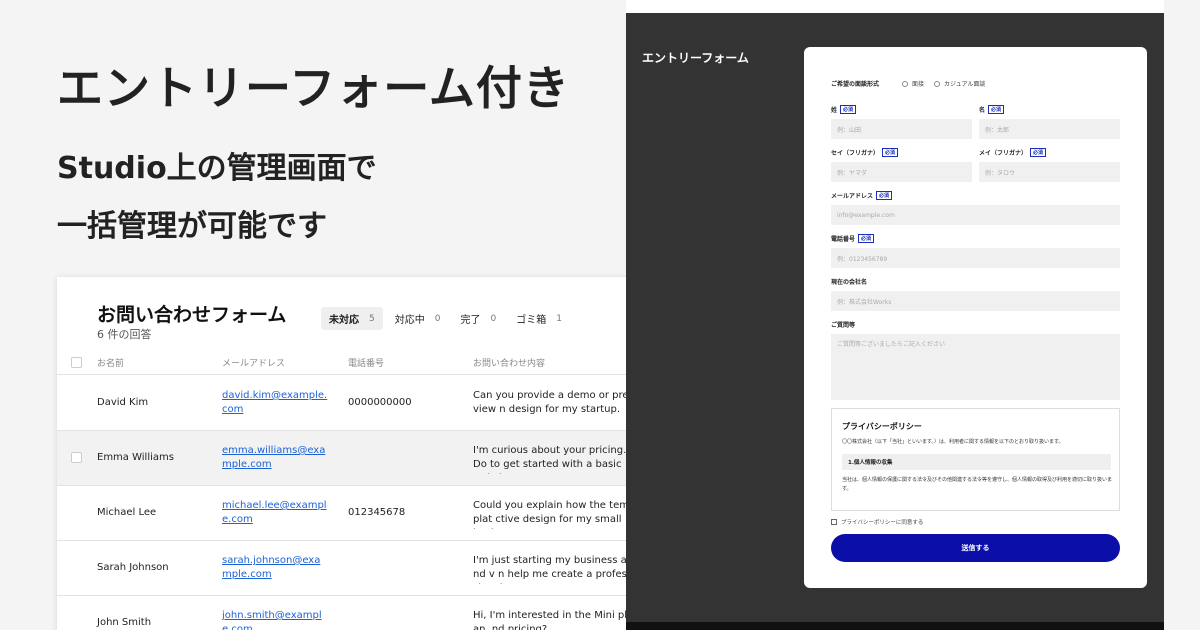 The width and height of the screenshot is (1200, 630). I want to click on interview-type-radio-group: 面接 カジュアル面談, so click(943, 83).